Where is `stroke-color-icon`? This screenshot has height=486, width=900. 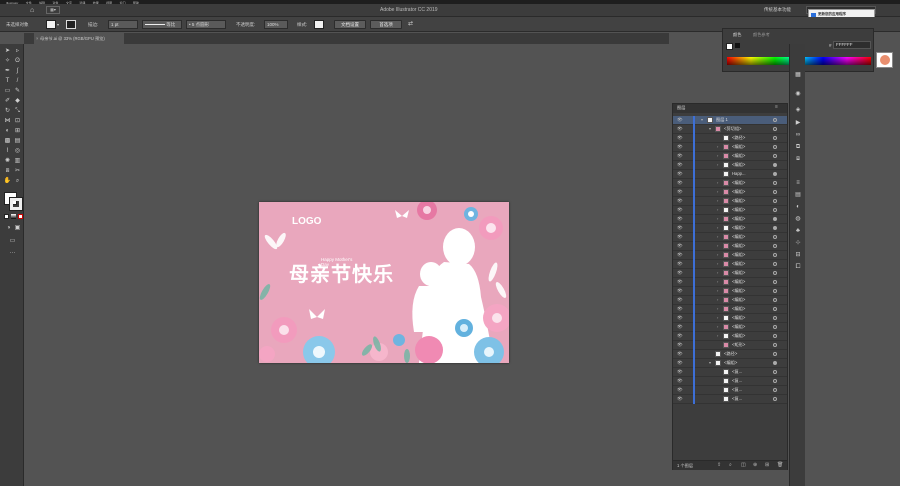
stroke-color-icon is located at coordinates (16, 204).